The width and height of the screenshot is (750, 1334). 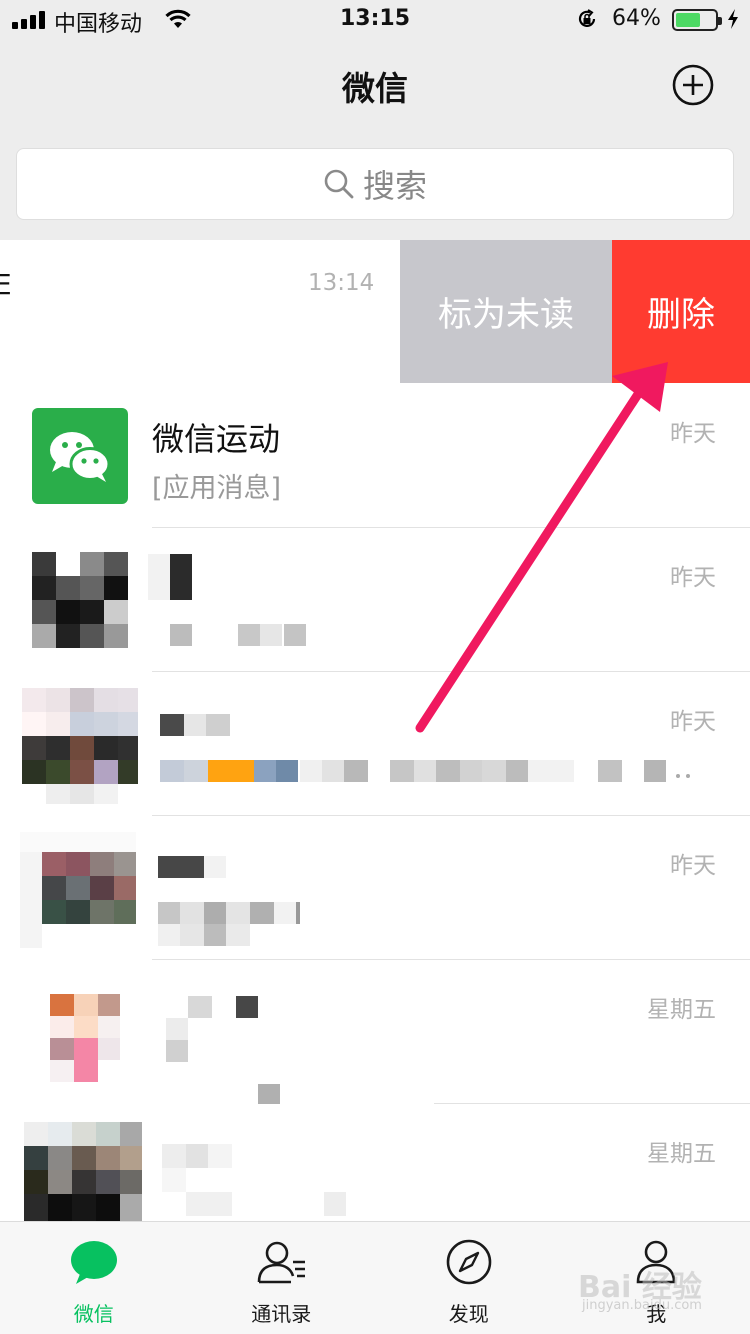 I want to click on page-title: 微信, so click(x=375, y=88).